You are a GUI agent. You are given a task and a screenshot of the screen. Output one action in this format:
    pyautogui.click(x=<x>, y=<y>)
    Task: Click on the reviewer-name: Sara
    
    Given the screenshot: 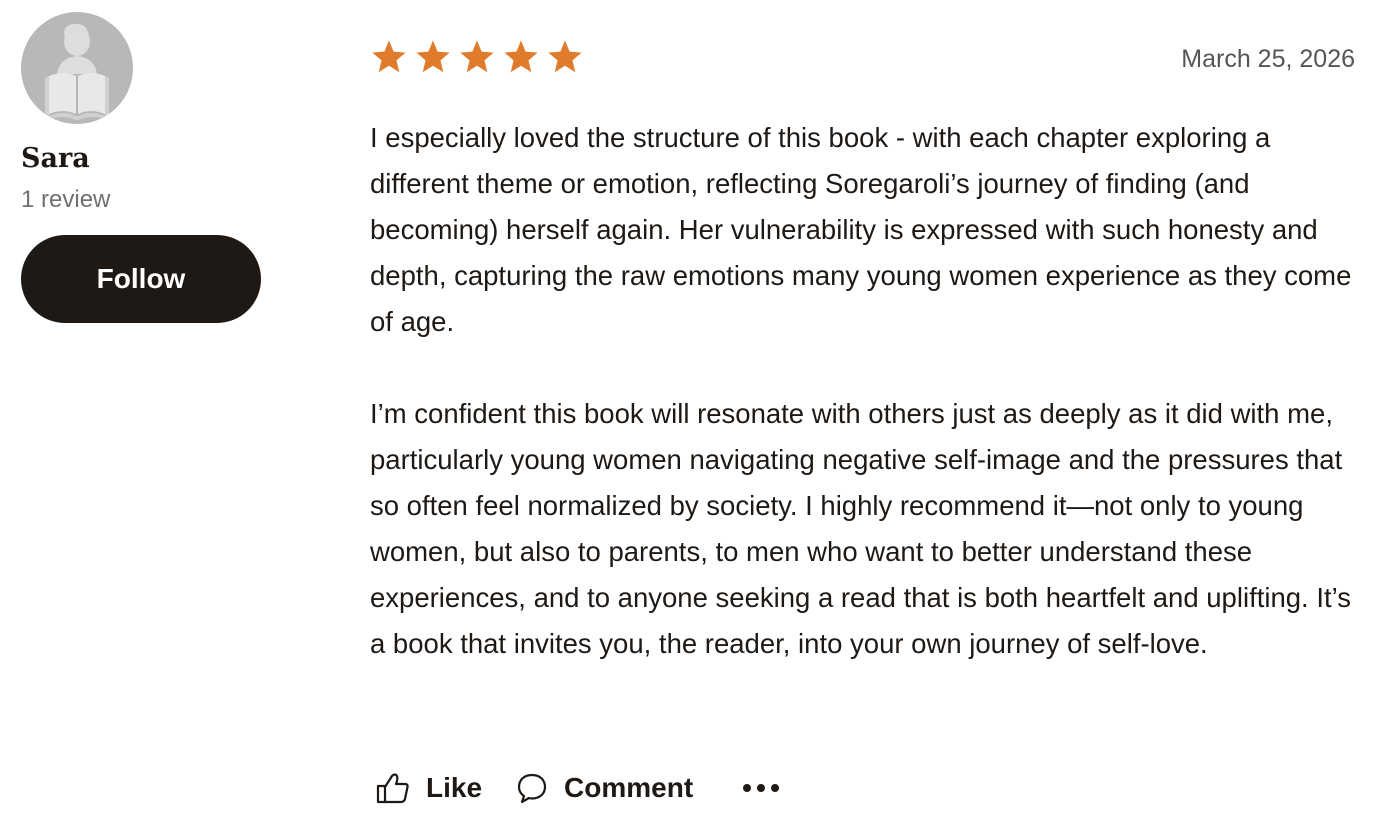 What is the action you would take?
    pyautogui.click(x=151, y=159)
    